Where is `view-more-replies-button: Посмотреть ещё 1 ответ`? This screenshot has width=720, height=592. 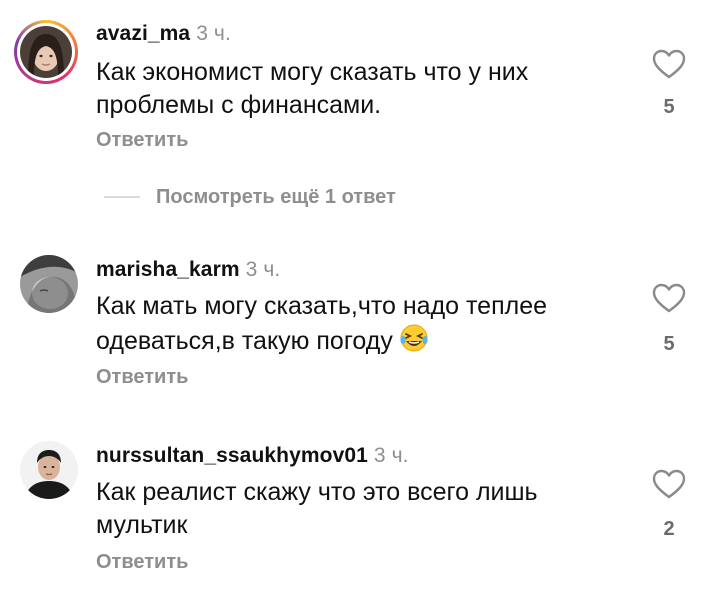
view-more-replies-button: Посмотреть ещё 1 ответ is located at coordinates (250, 197).